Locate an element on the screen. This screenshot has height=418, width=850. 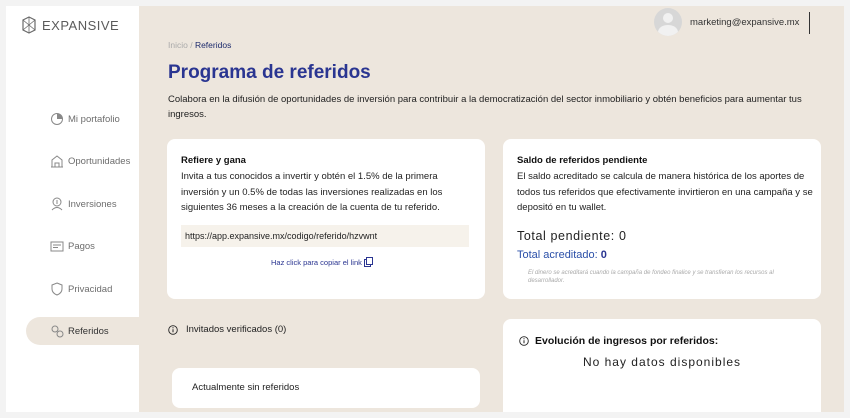
sidebar-item-label: Mi portafolio is located at coordinates (94, 119).